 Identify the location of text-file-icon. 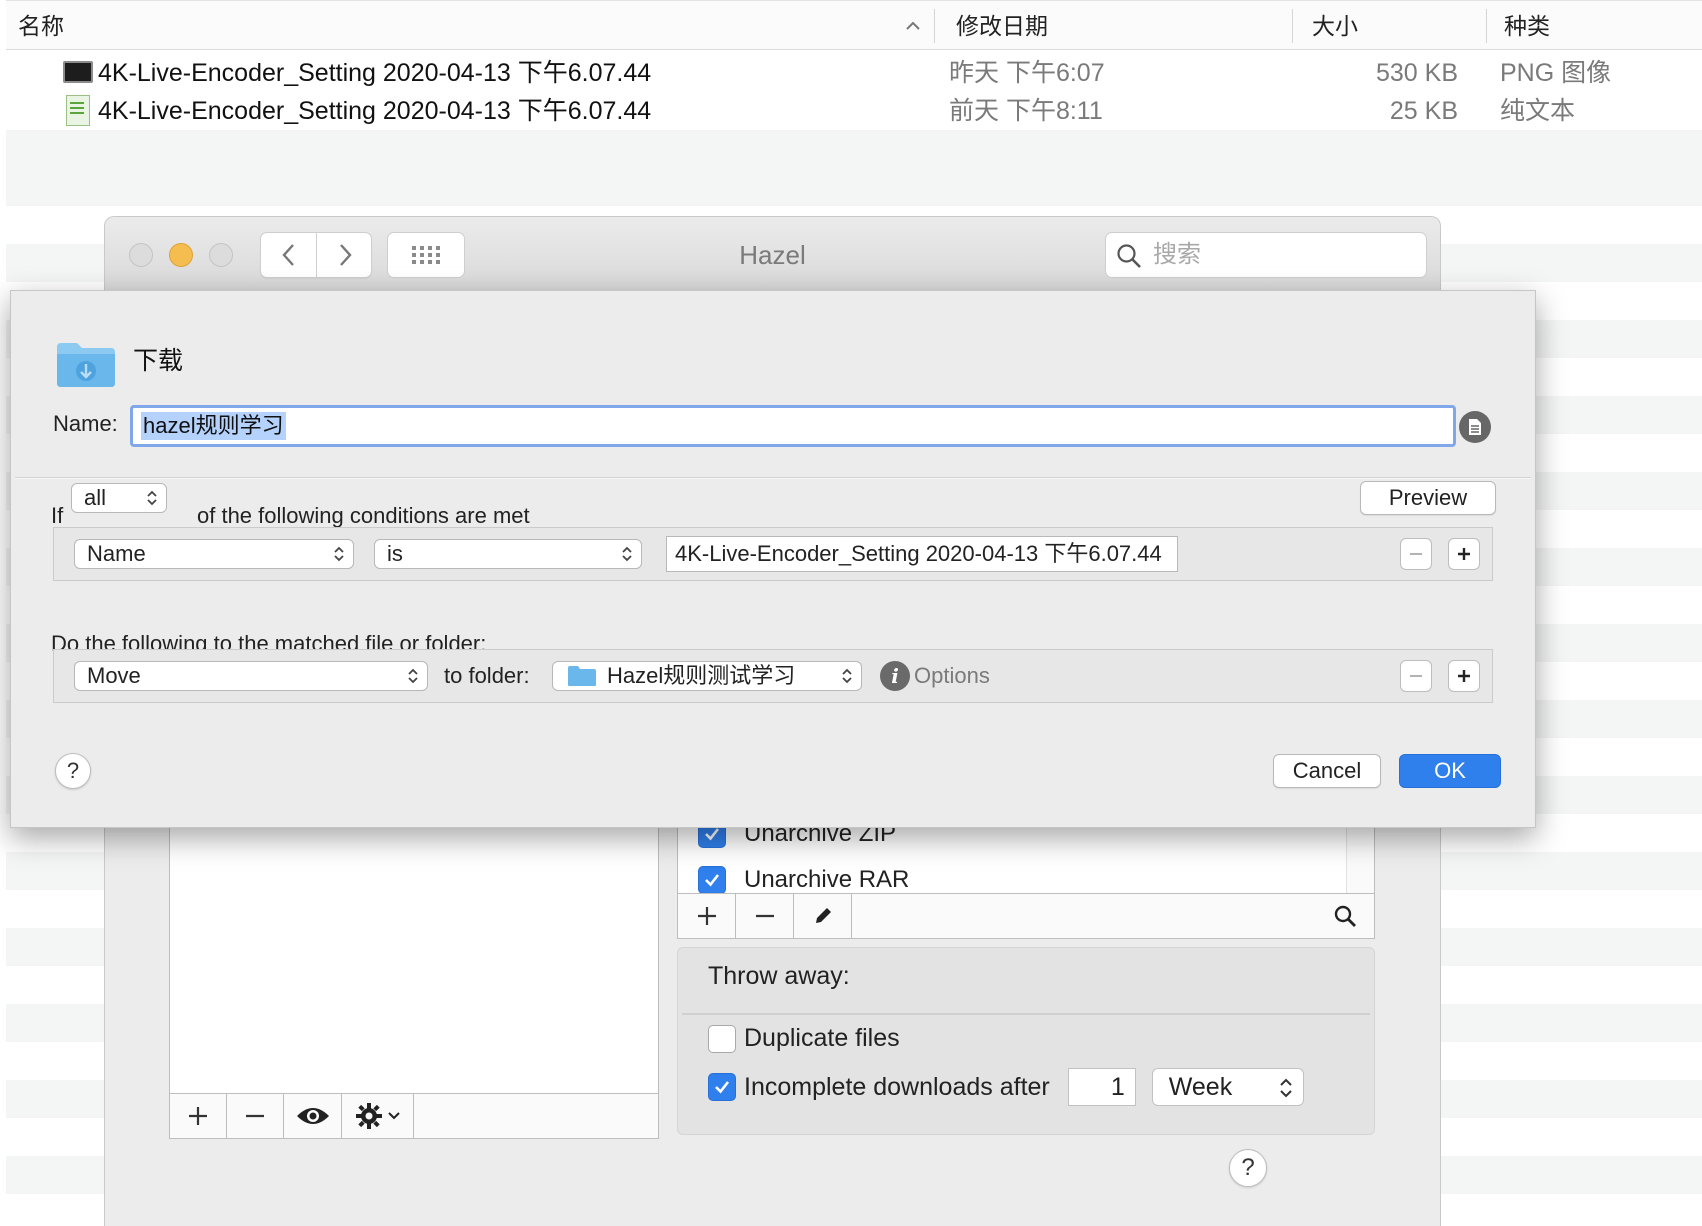
(78, 110).